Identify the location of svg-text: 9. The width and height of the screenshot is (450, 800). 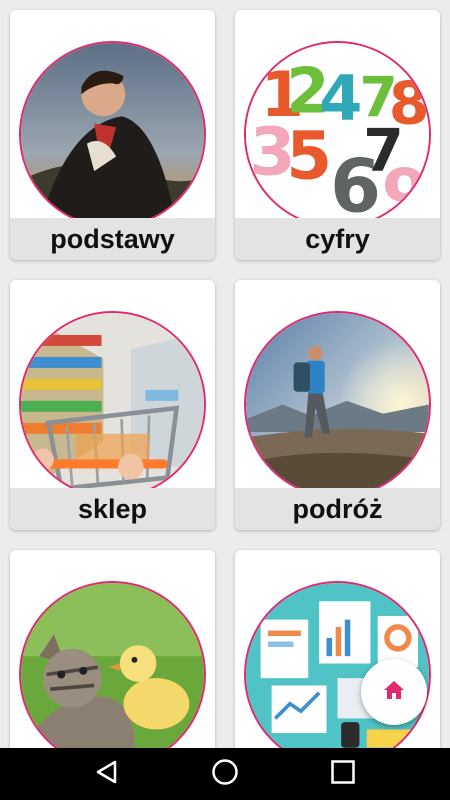
(405, 190).